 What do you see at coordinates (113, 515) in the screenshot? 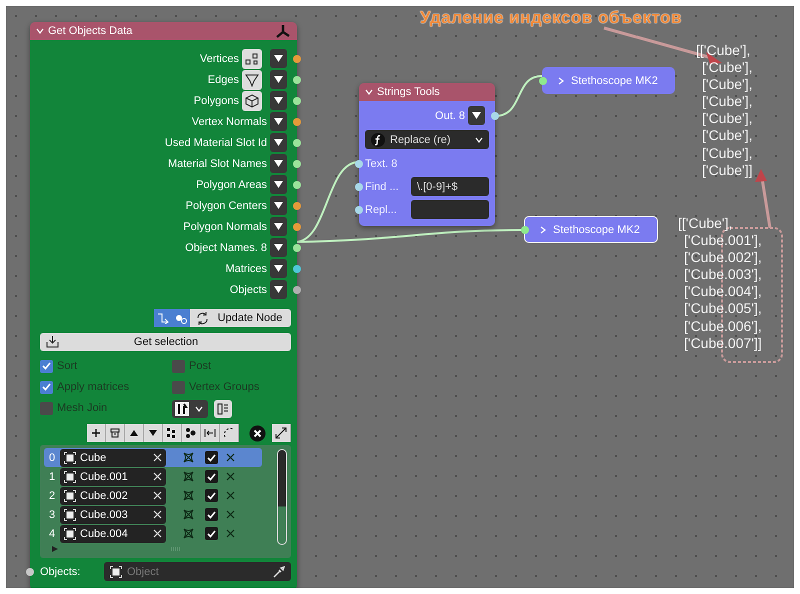
I see `object-name-field: Cube.003` at bounding box center [113, 515].